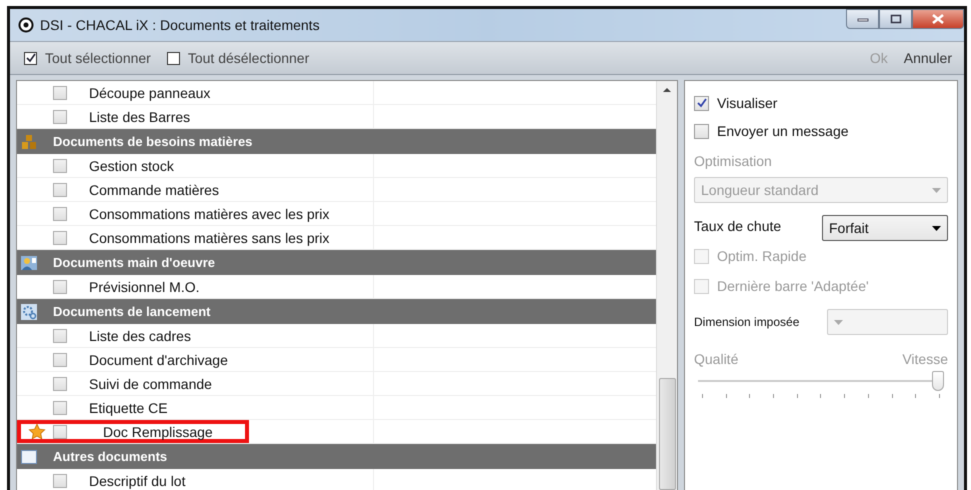 Image resolution: width=971 pixels, height=490 pixels. Describe the element at coordinates (747, 322) in the screenshot. I see `imposed-dimension-label: Dimension imposée` at that location.